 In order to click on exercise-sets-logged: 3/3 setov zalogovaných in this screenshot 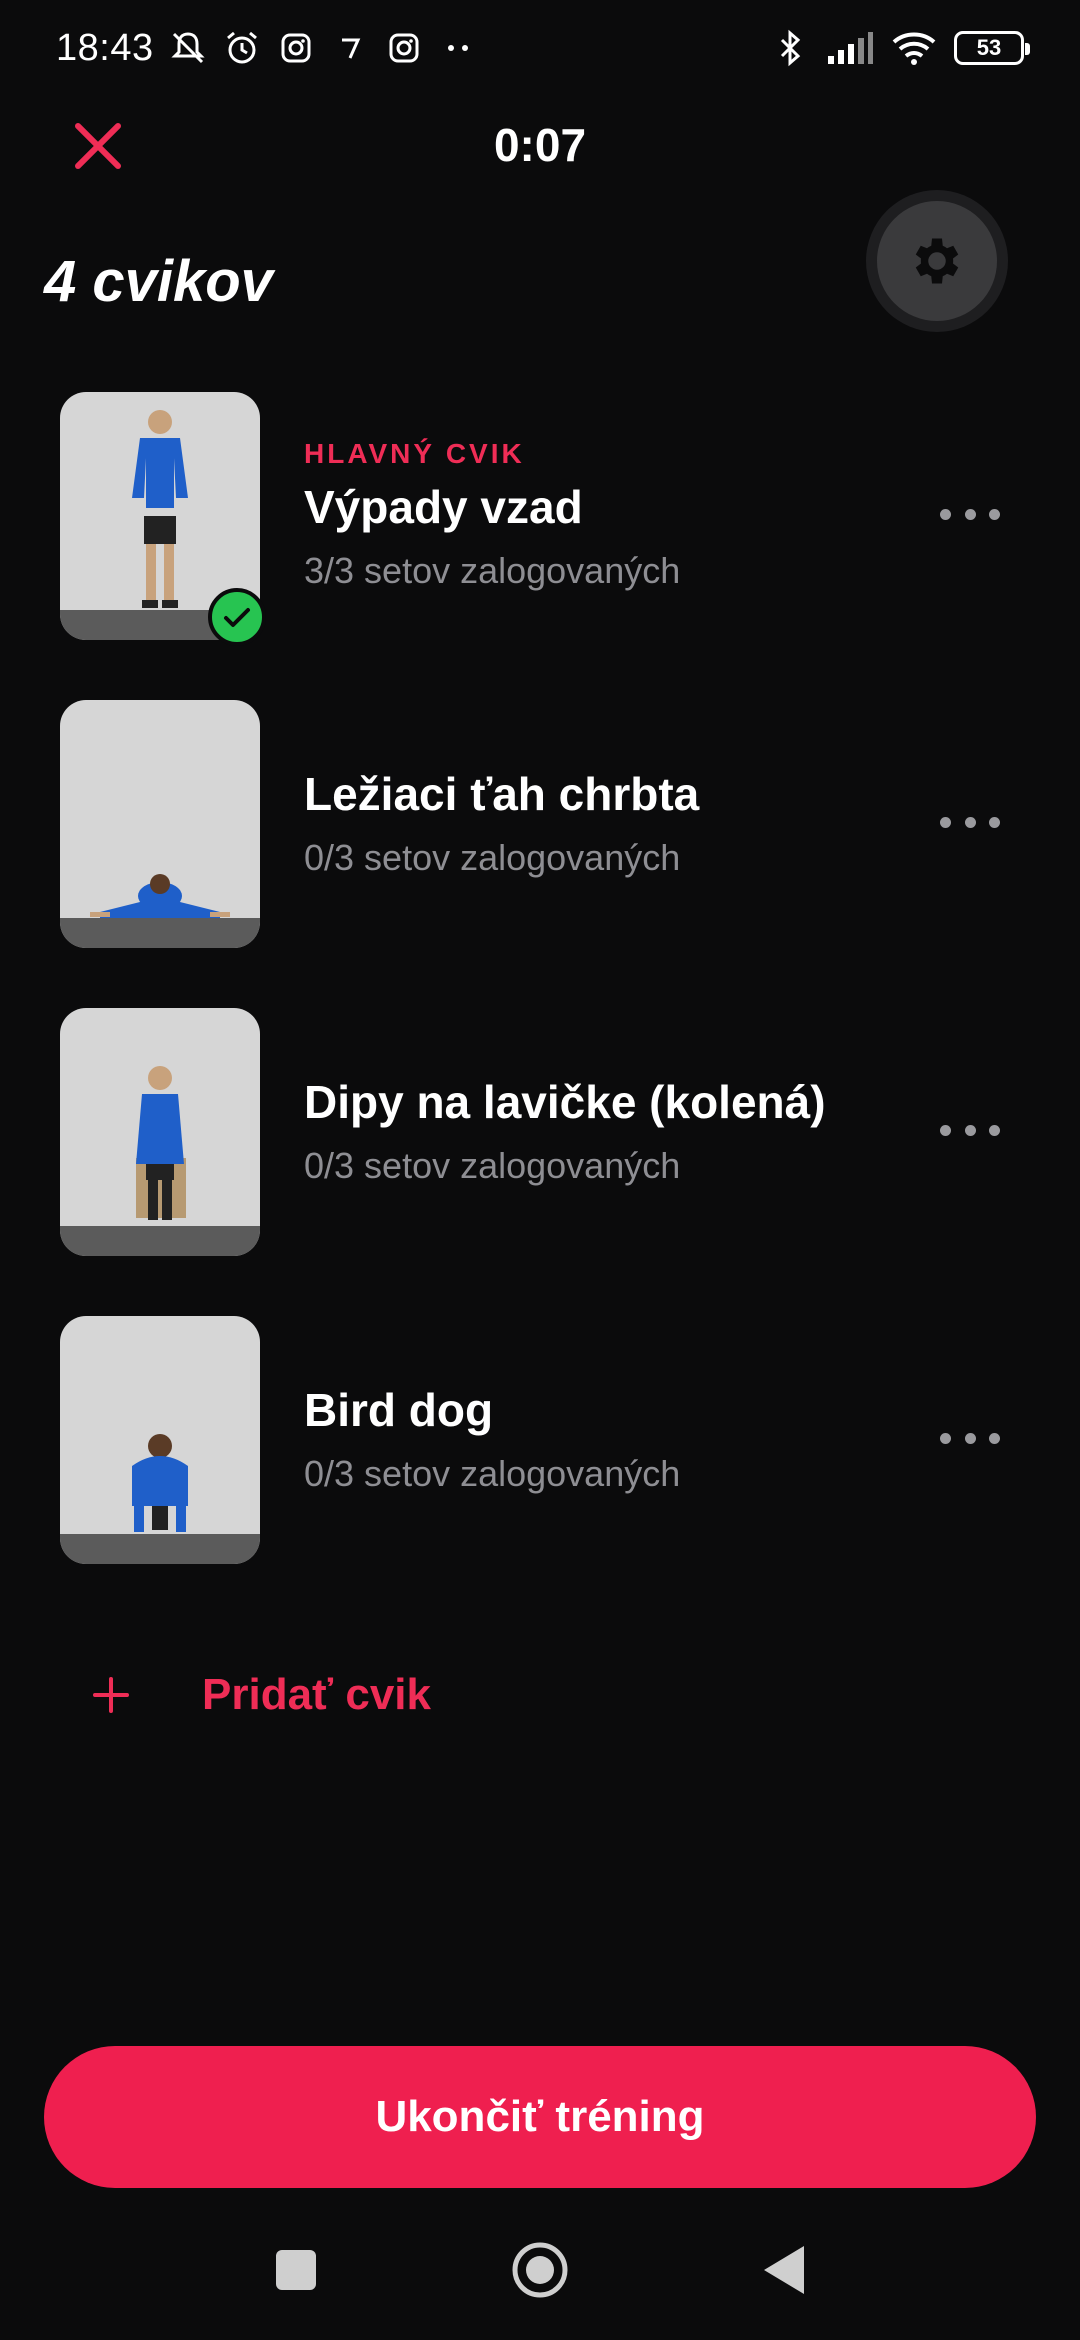, I will do `click(492, 570)`.